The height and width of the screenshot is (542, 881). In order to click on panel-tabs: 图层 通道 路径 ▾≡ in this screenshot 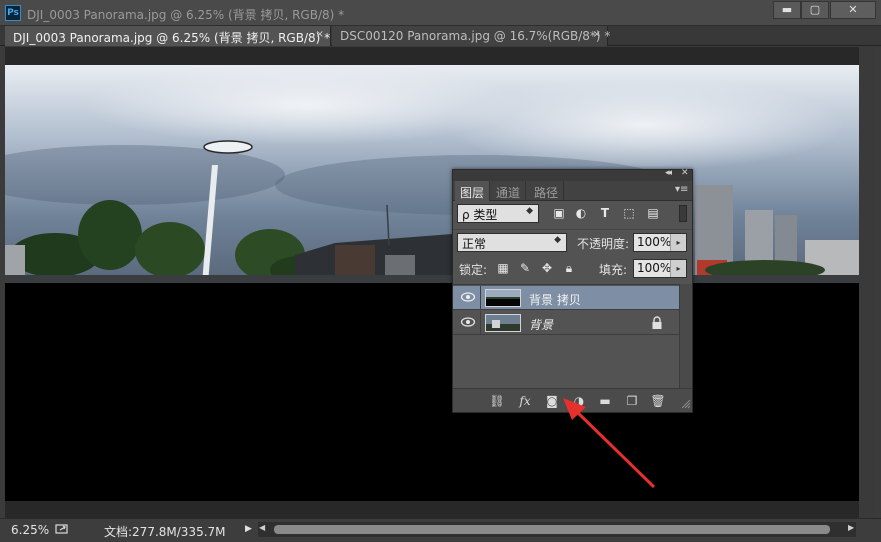, I will do `click(572, 191)`.